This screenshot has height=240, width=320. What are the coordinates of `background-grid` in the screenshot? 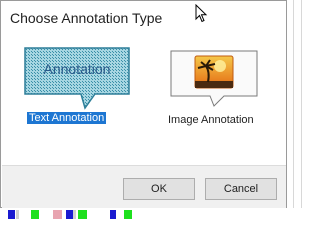 It's located at (297, 104).